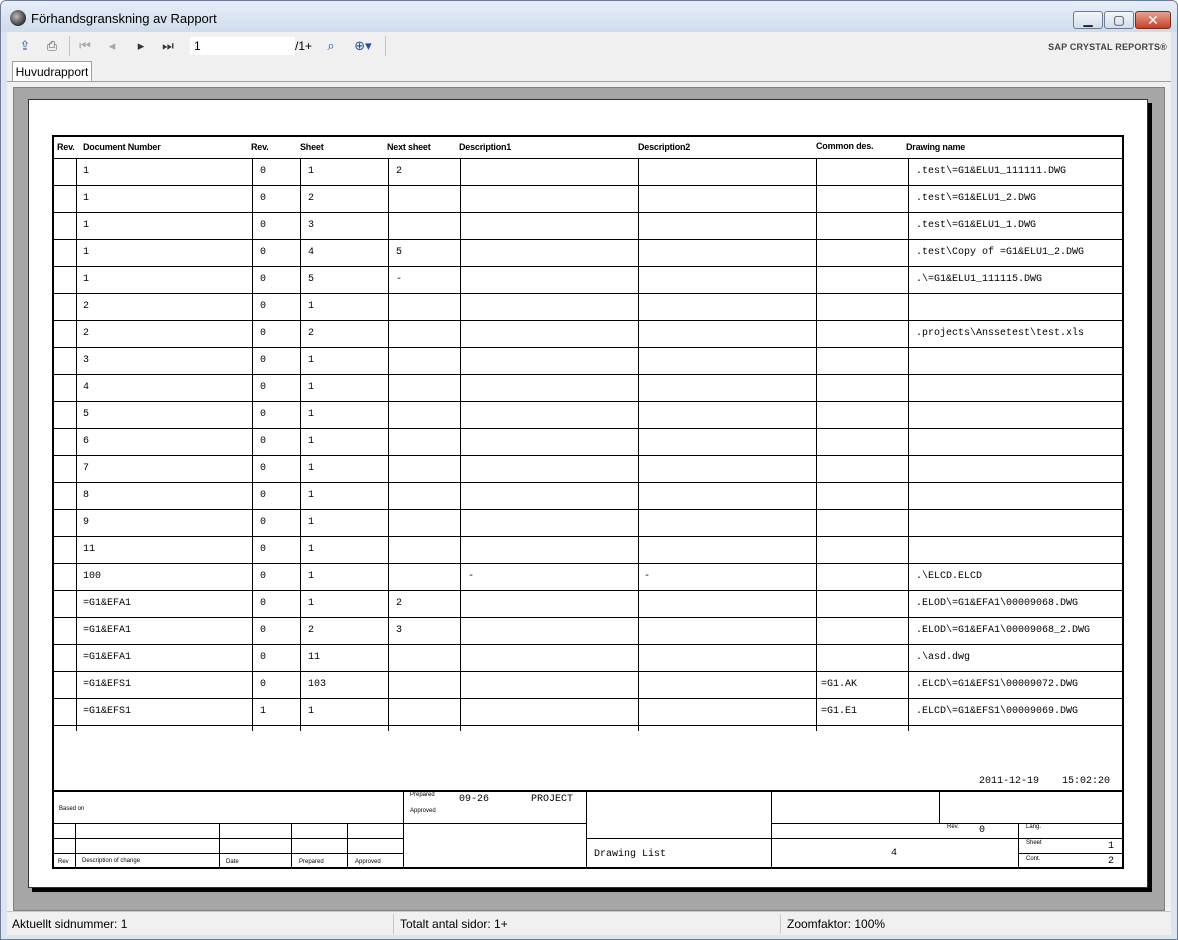 This screenshot has width=1178, height=940. Describe the element at coordinates (997, 684) in the screenshot. I see `cell-drawing: .ELCD\=G1&EFS1\00009072.DWG` at that location.